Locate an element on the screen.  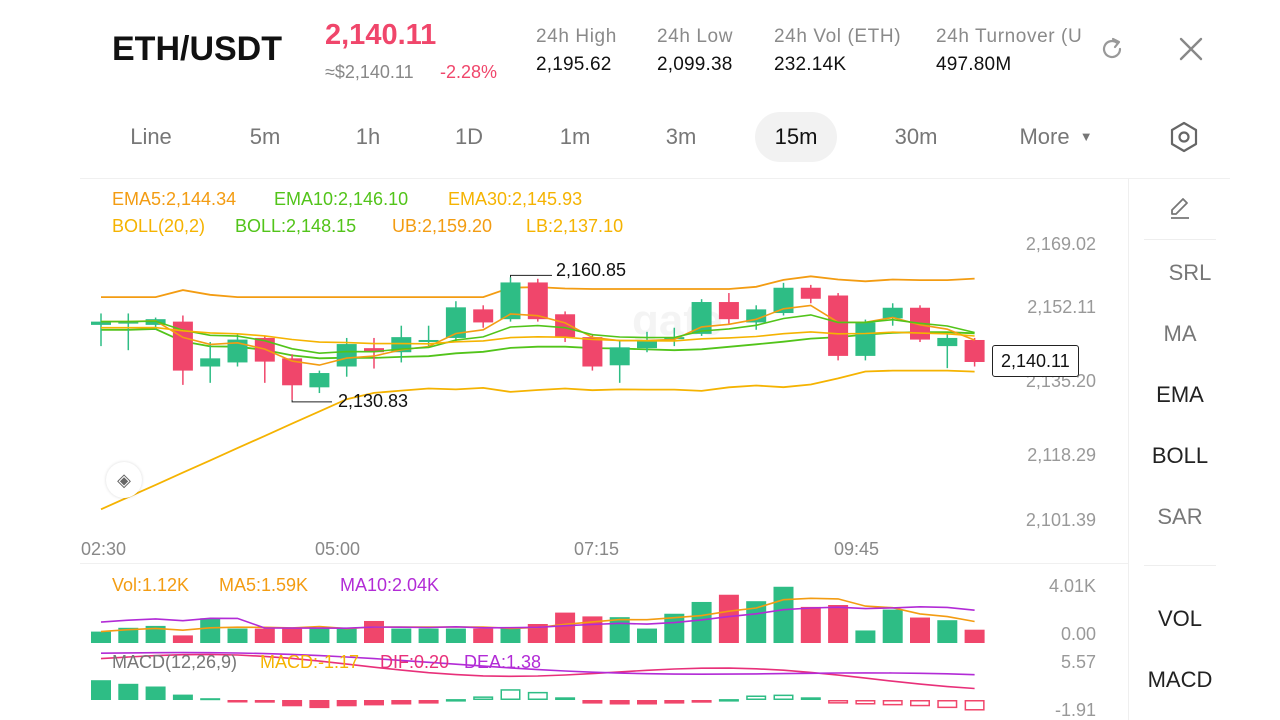
sidebar-ma: MA is located at coordinates (1180, 334).